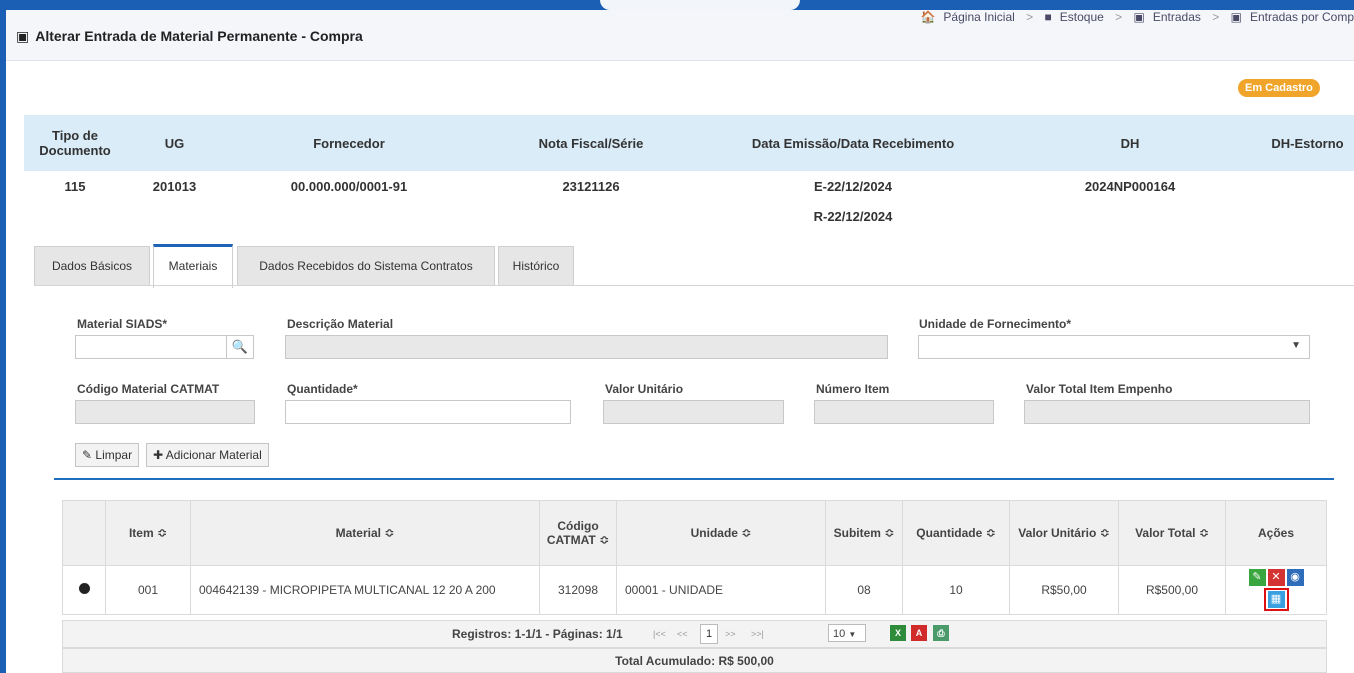  I want to click on breadcrumb-entradas-compra: Entradas por Comp, so click(1302, 17).